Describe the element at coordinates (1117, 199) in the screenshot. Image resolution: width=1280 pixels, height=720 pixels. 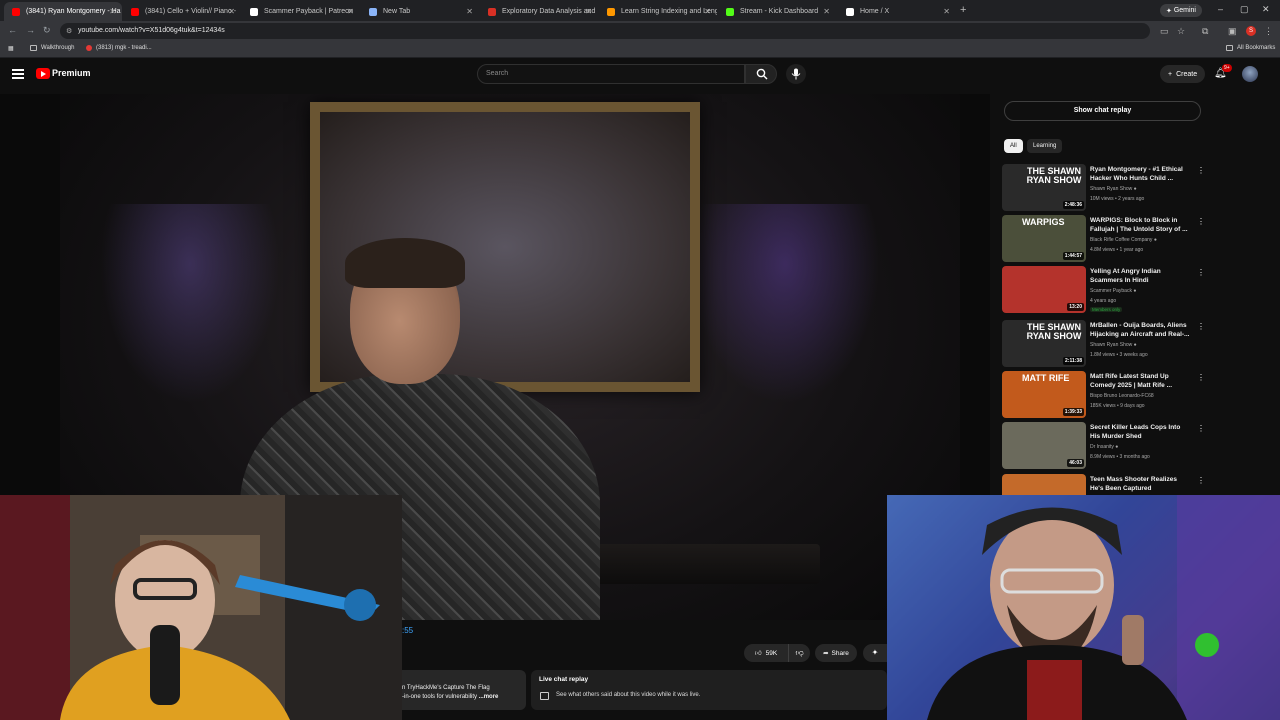
I see `video-meta: 10M views • 2 years ago` at that location.